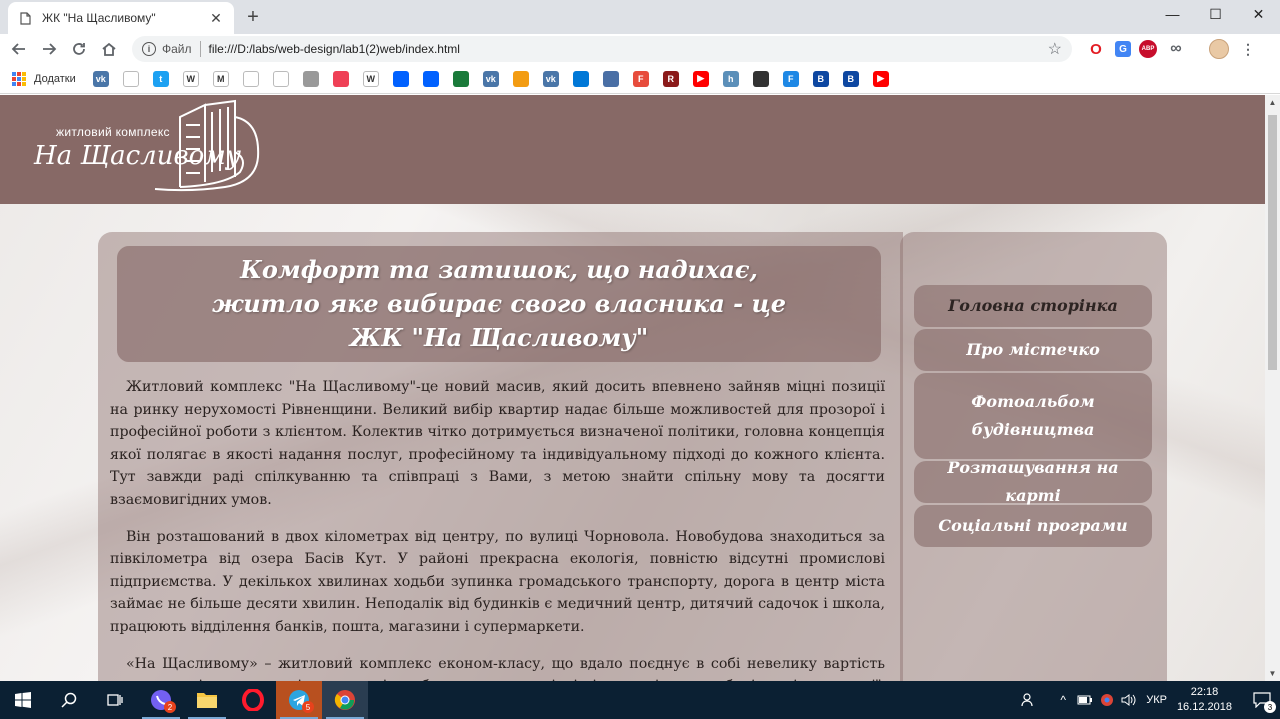  Describe the element at coordinates (610, 78) in the screenshot. I see `doc-icon` at that location.